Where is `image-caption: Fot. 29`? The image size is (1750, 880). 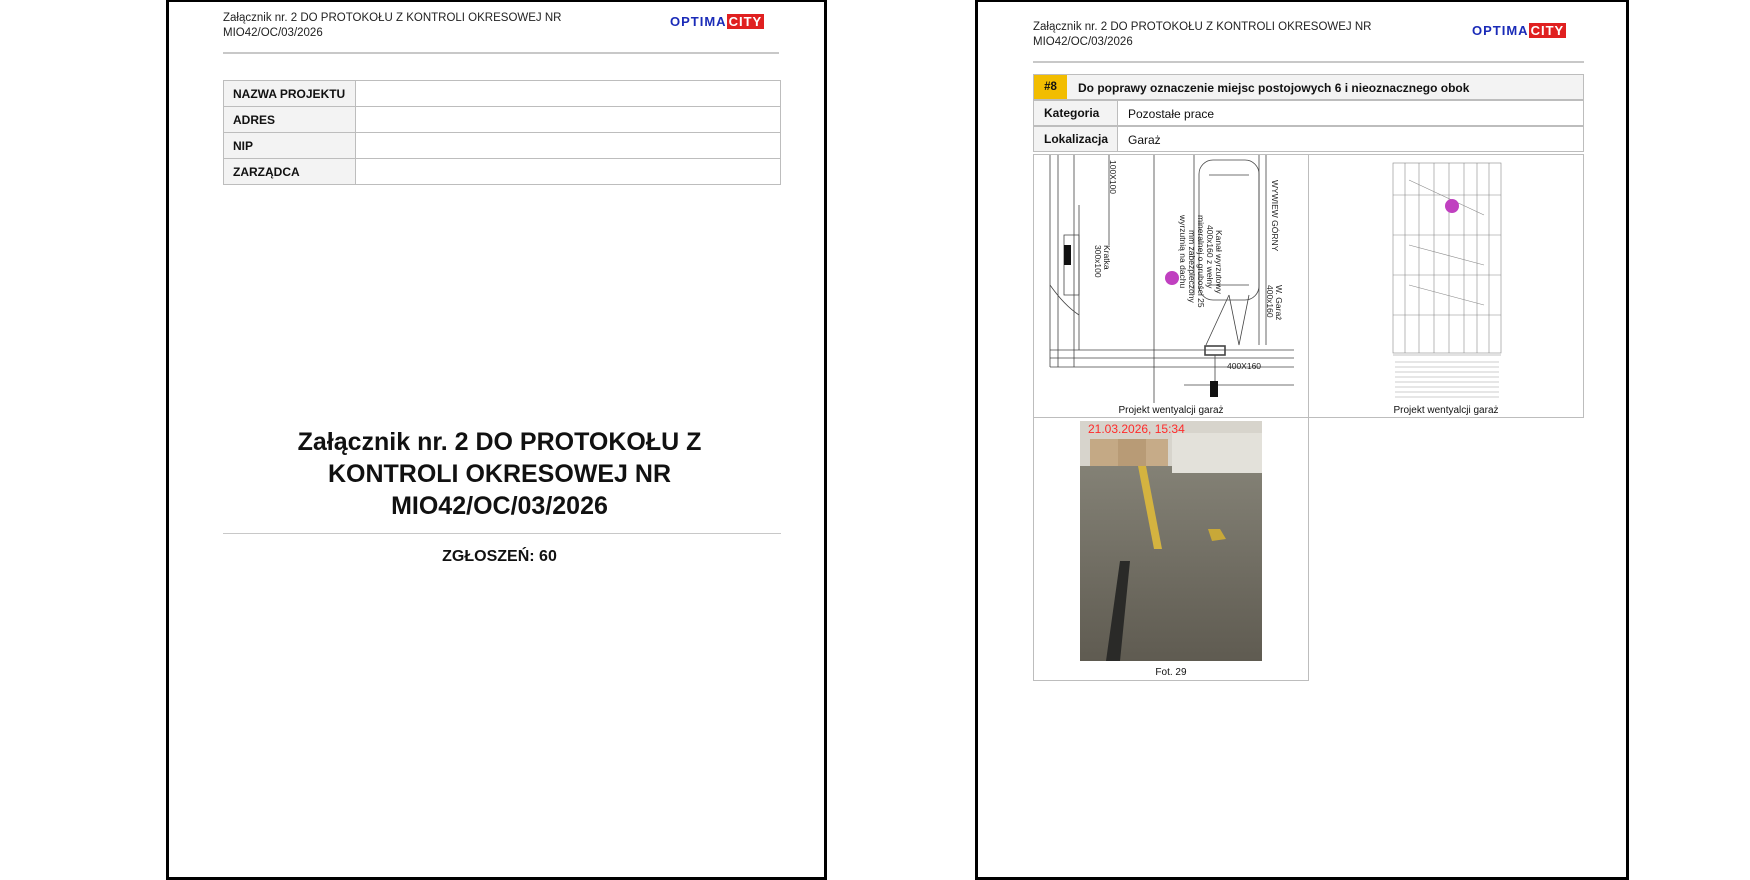
image-caption: Fot. 29 is located at coordinates (1171, 672).